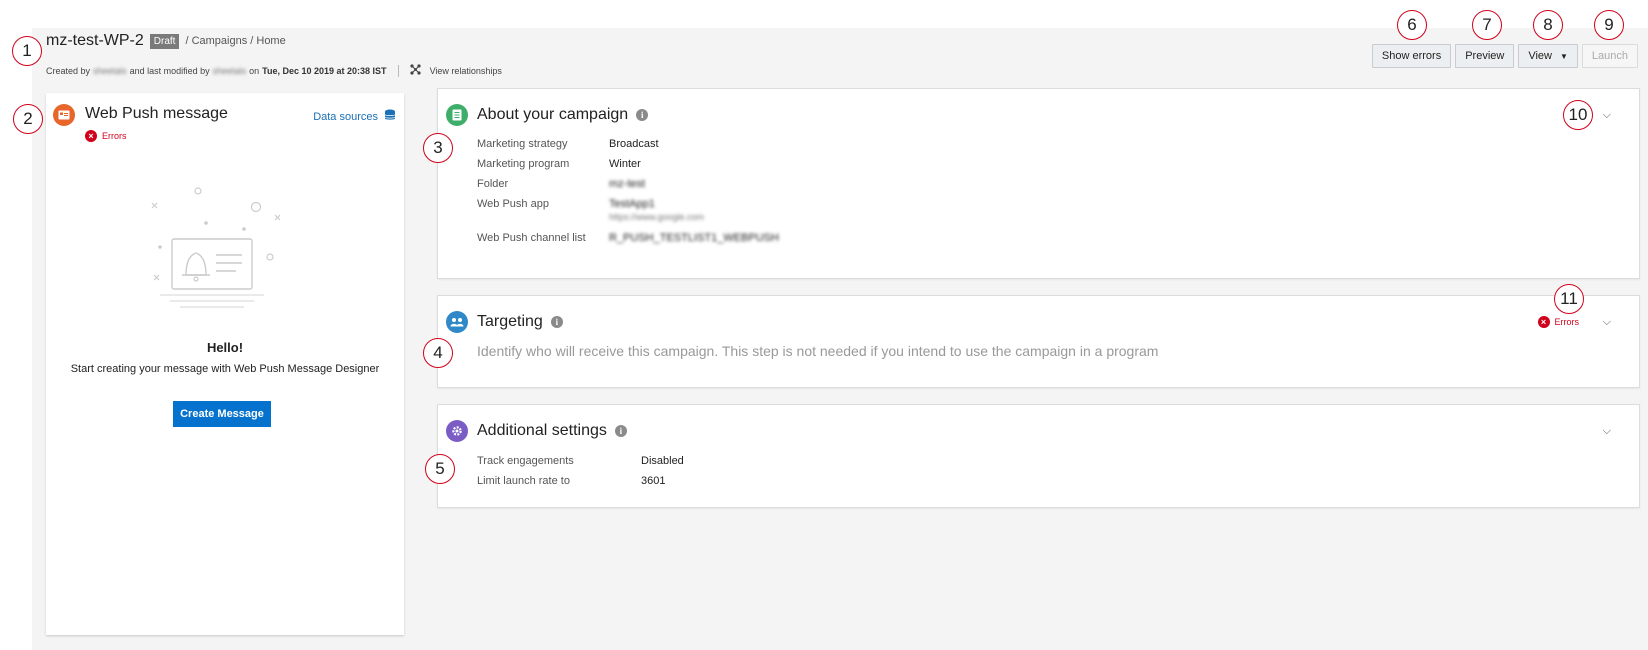 The image size is (1648, 650). I want to click on targeting-title-label: Targeting, so click(510, 321).